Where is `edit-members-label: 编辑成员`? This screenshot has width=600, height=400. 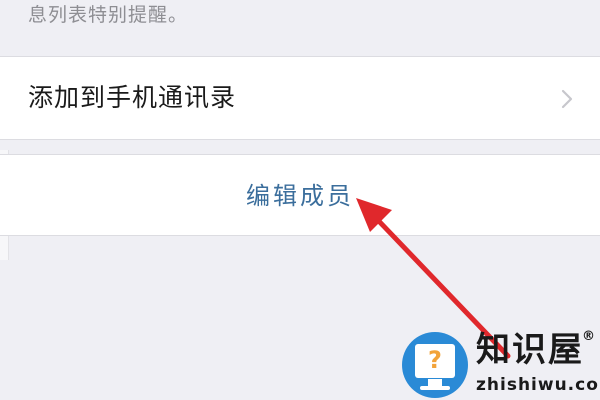 edit-members-label: 编辑成员 is located at coordinates (300, 196).